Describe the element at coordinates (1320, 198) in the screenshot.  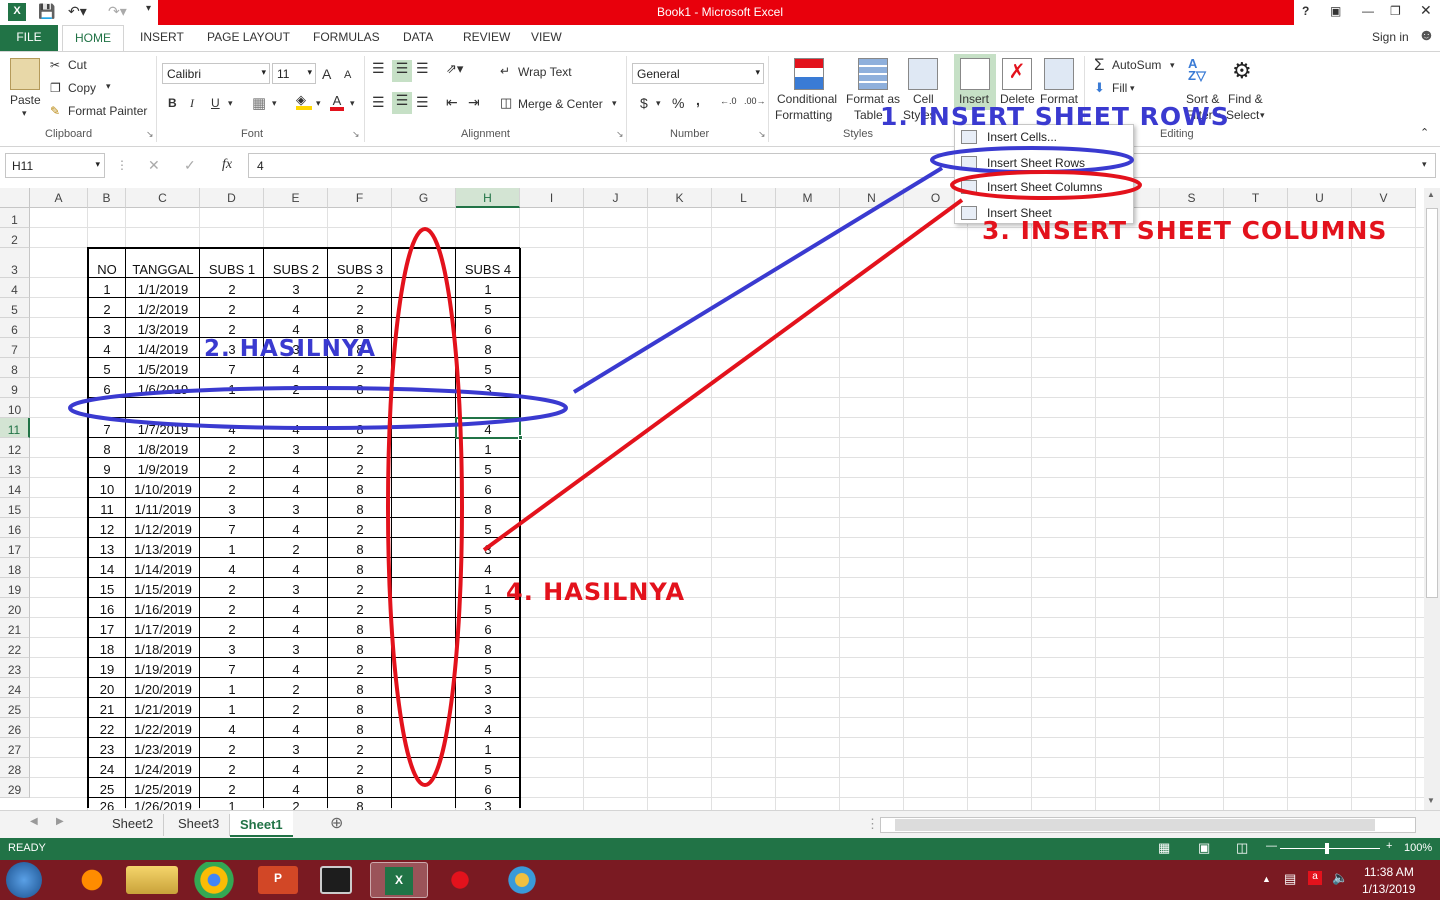
I see `column-header-u: U` at that location.